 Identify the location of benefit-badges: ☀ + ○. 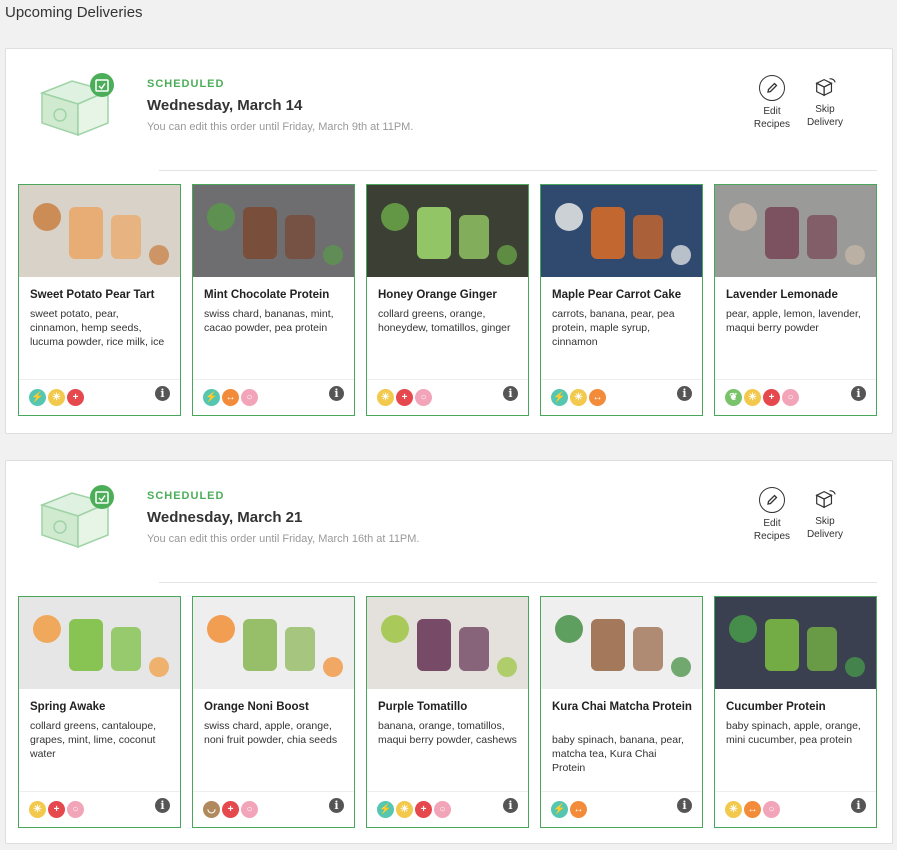
(56, 809).